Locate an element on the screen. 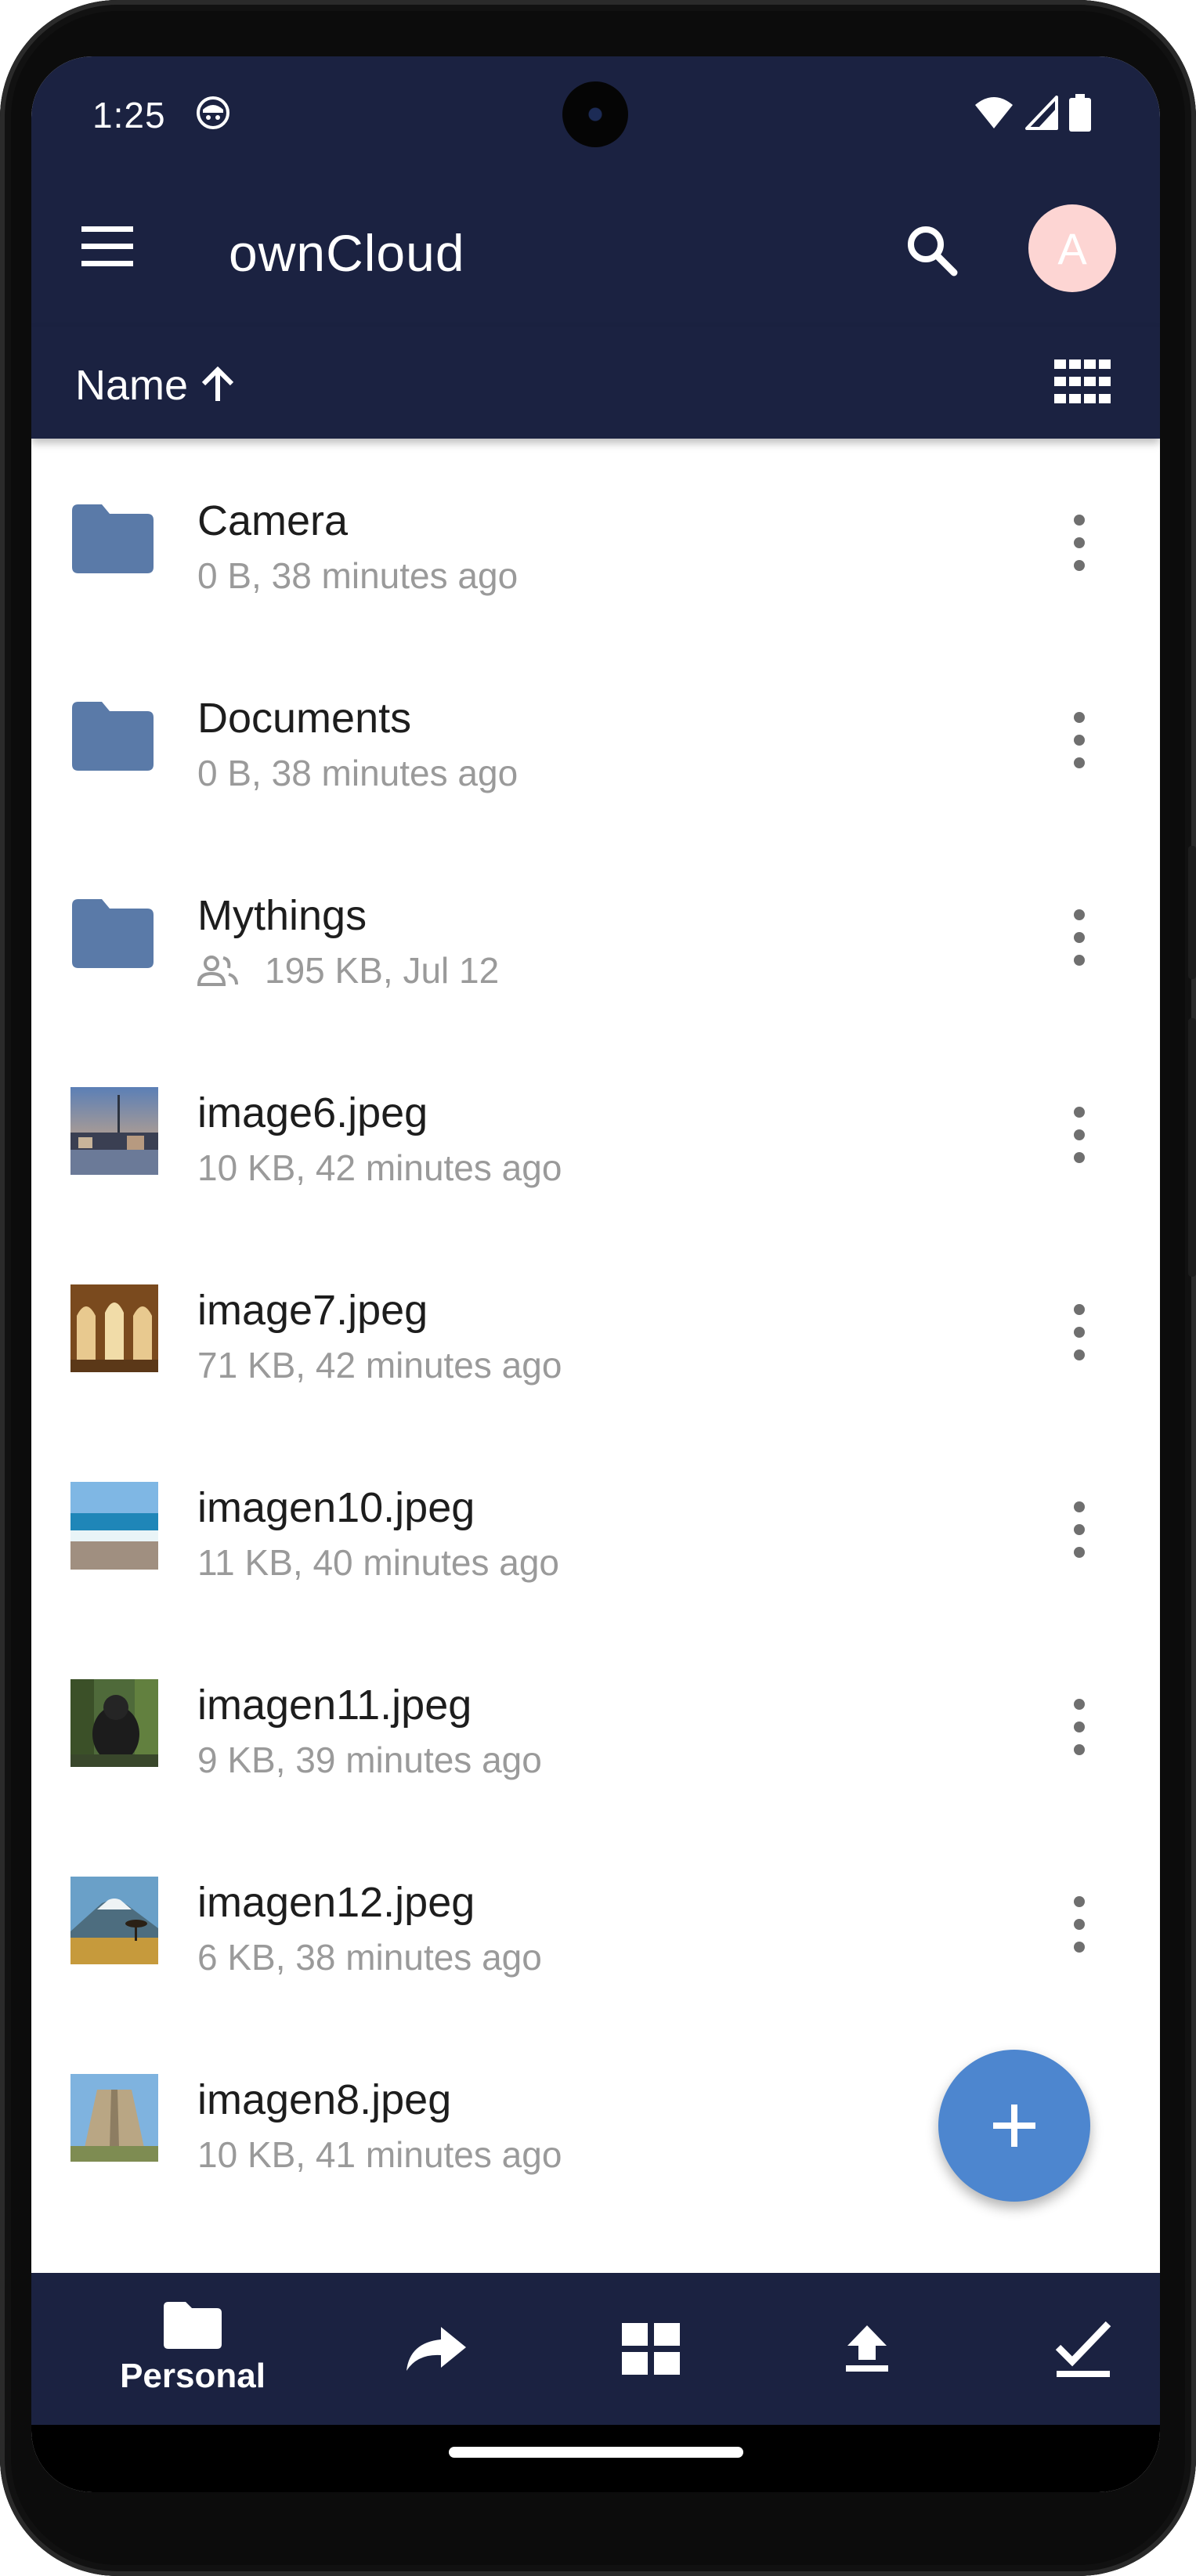 The image size is (1196, 2576). file-meta-text: 195 KB, Jul 12 is located at coordinates (382, 970).